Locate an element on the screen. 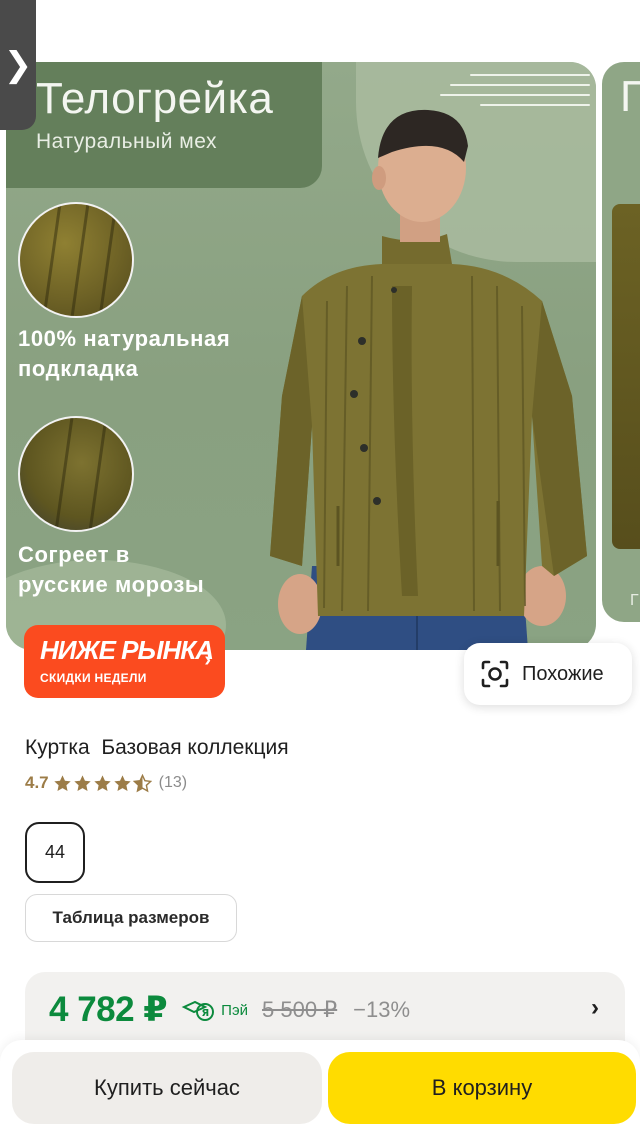 Image resolution: width=640 pixels, height=1129 pixels. feature-warm-line-2: русские морозы is located at coordinates (111, 584).